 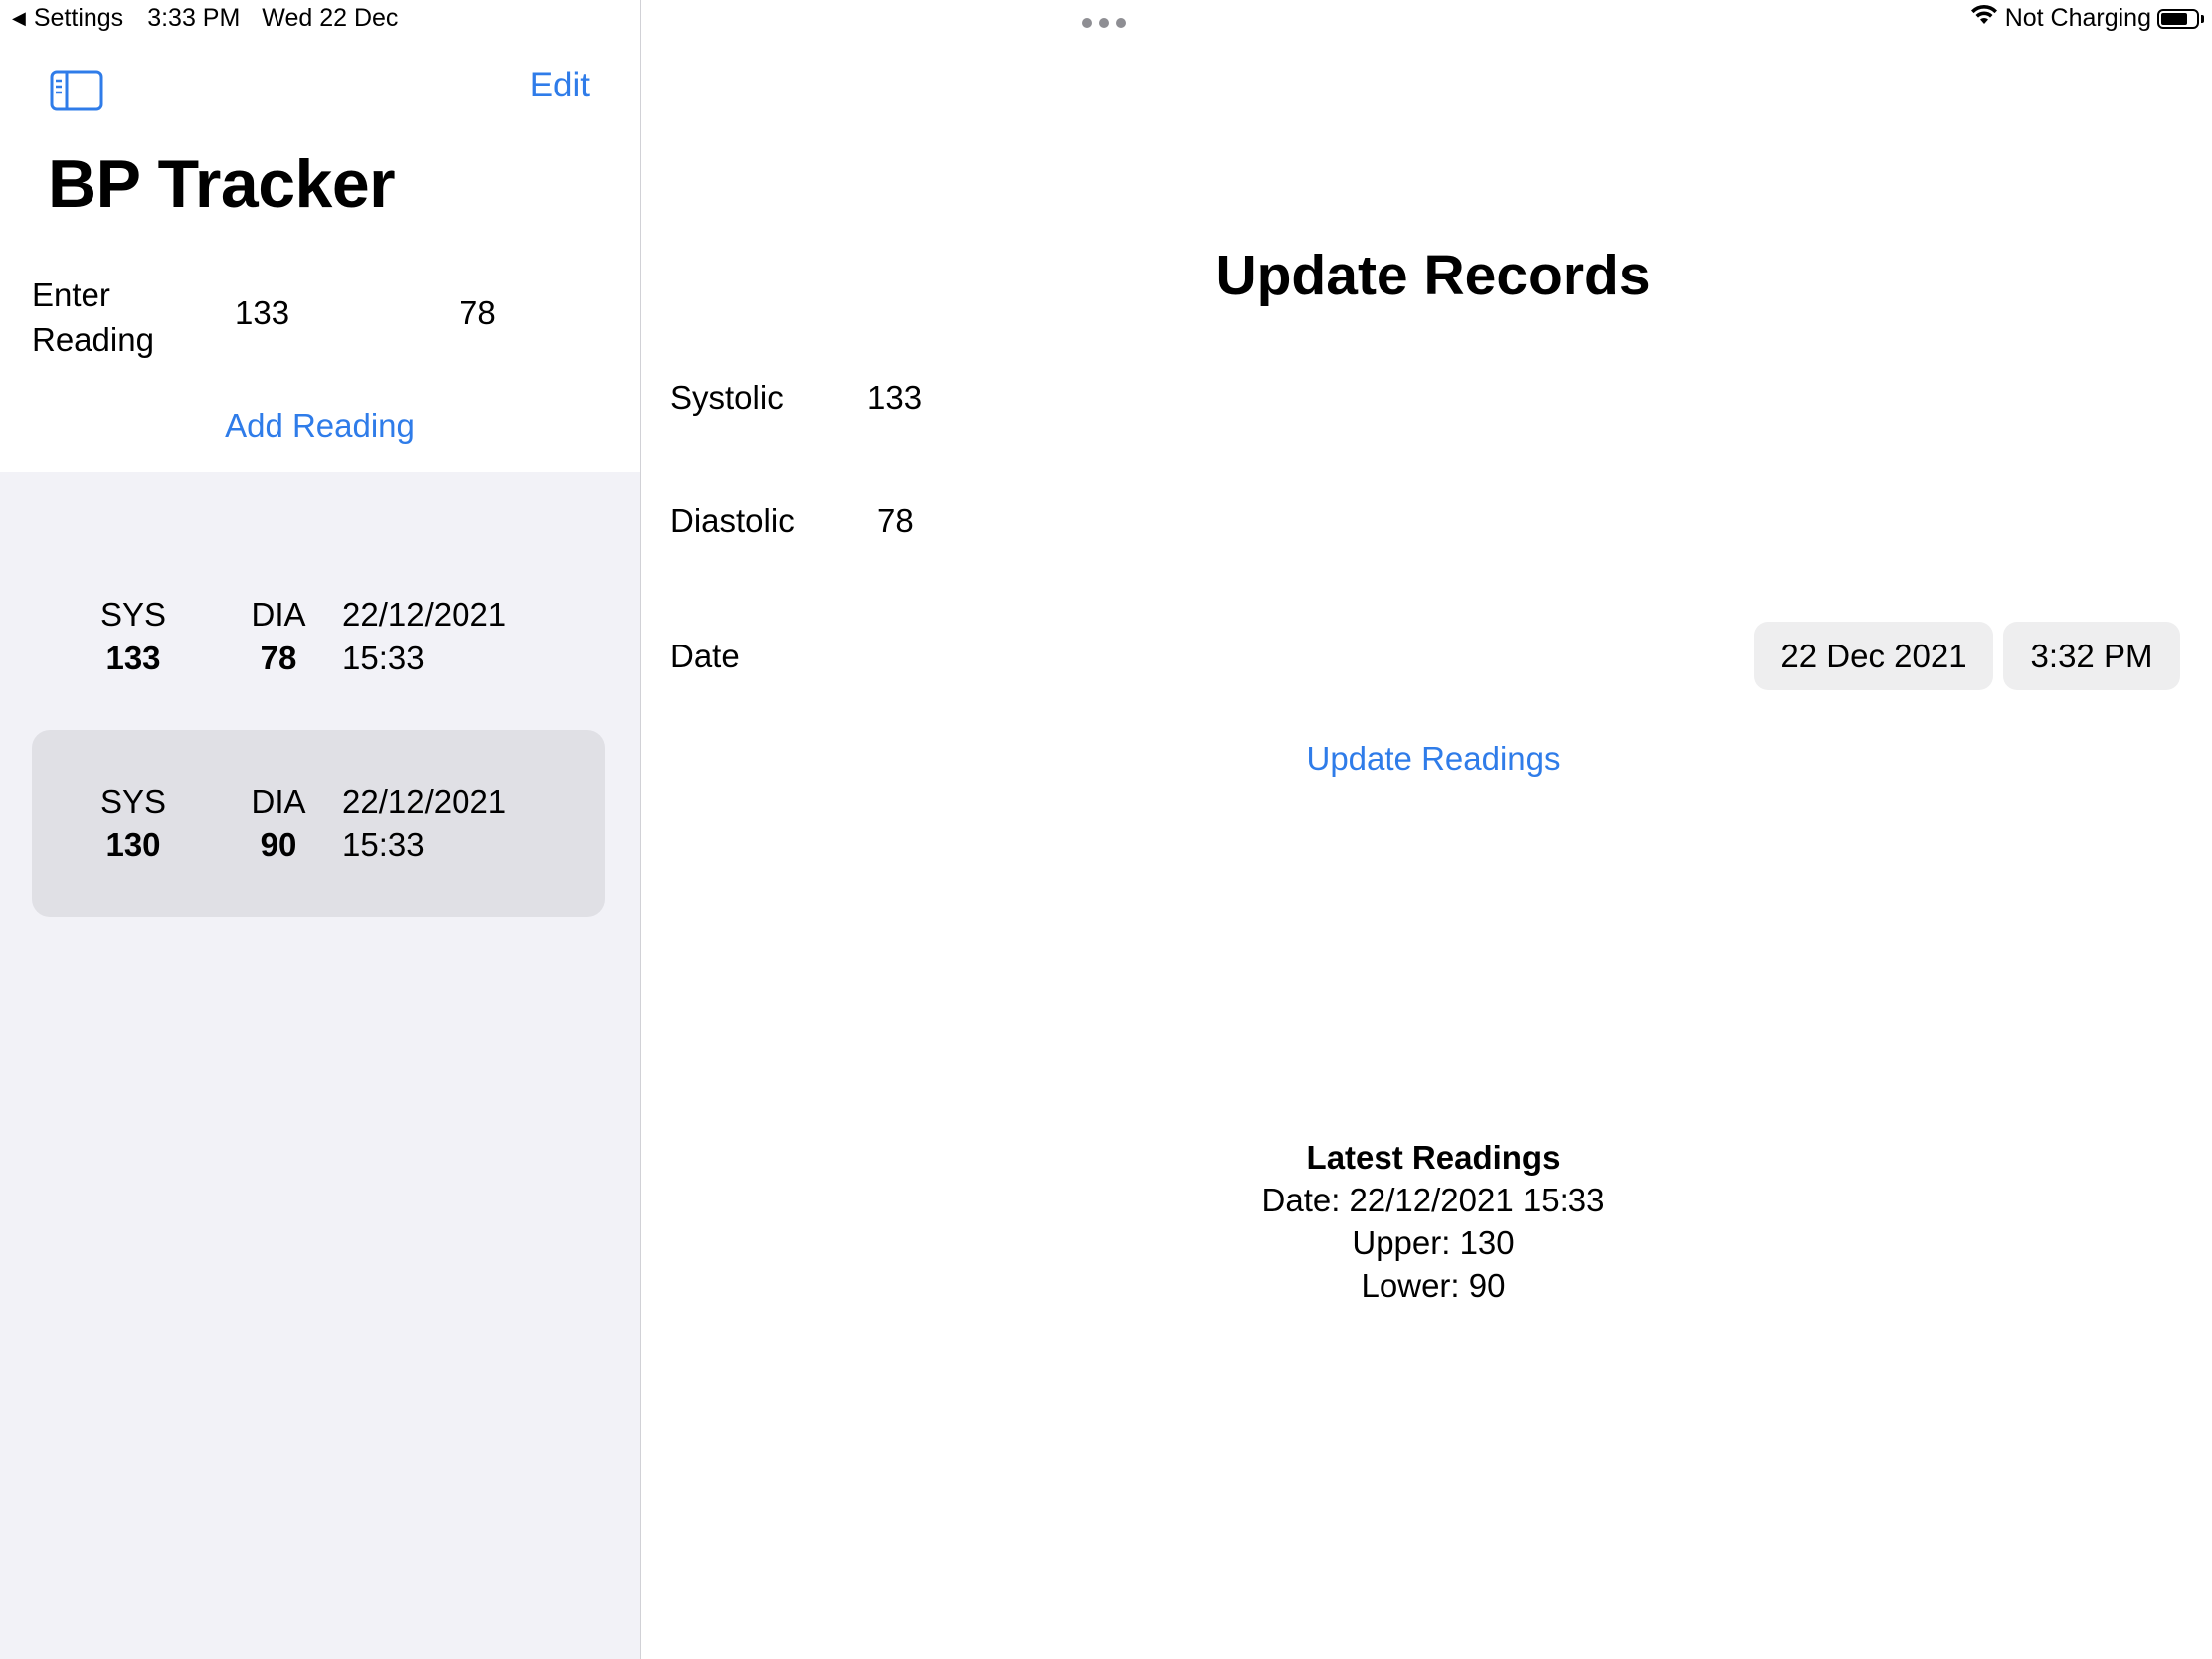 What do you see at coordinates (320, 426) in the screenshot?
I see `add-reading-button: Add Reading` at bounding box center [320, 426].